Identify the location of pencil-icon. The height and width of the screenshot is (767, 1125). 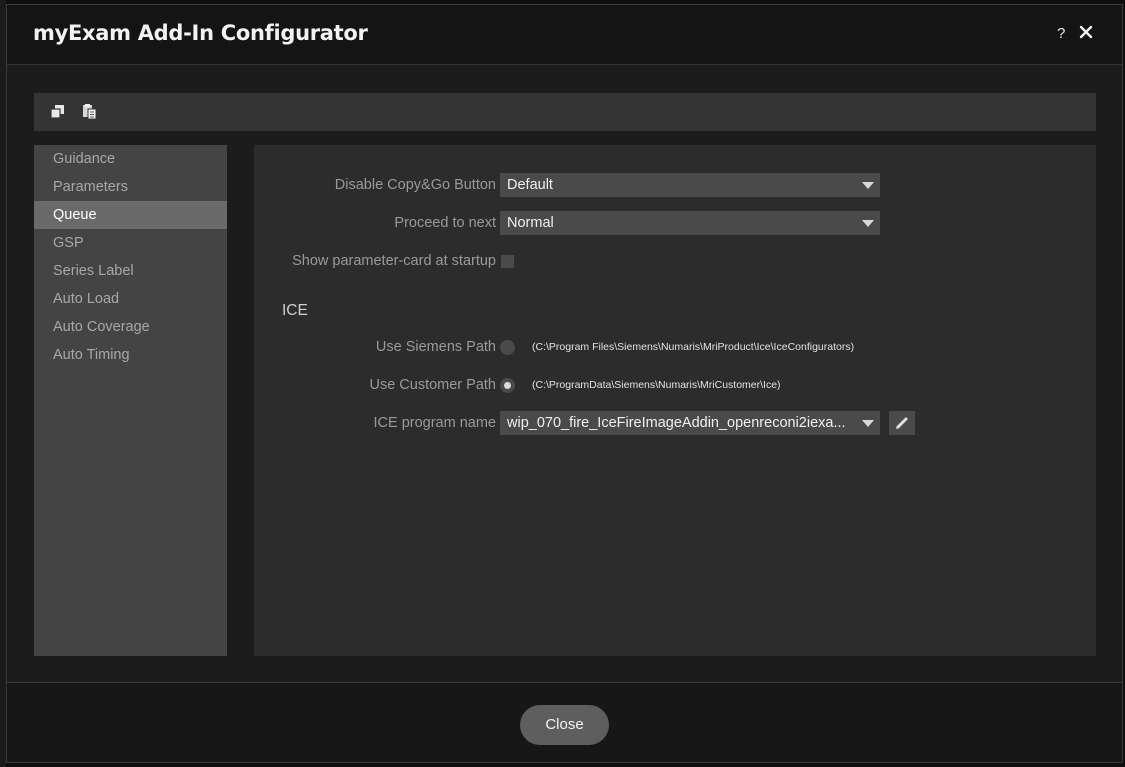
(902, 423).